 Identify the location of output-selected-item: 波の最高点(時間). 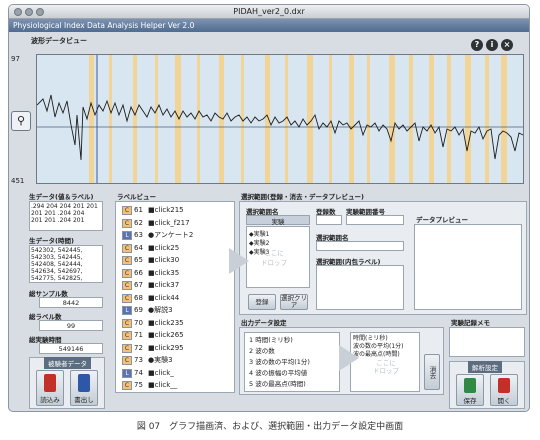
(385, 355).